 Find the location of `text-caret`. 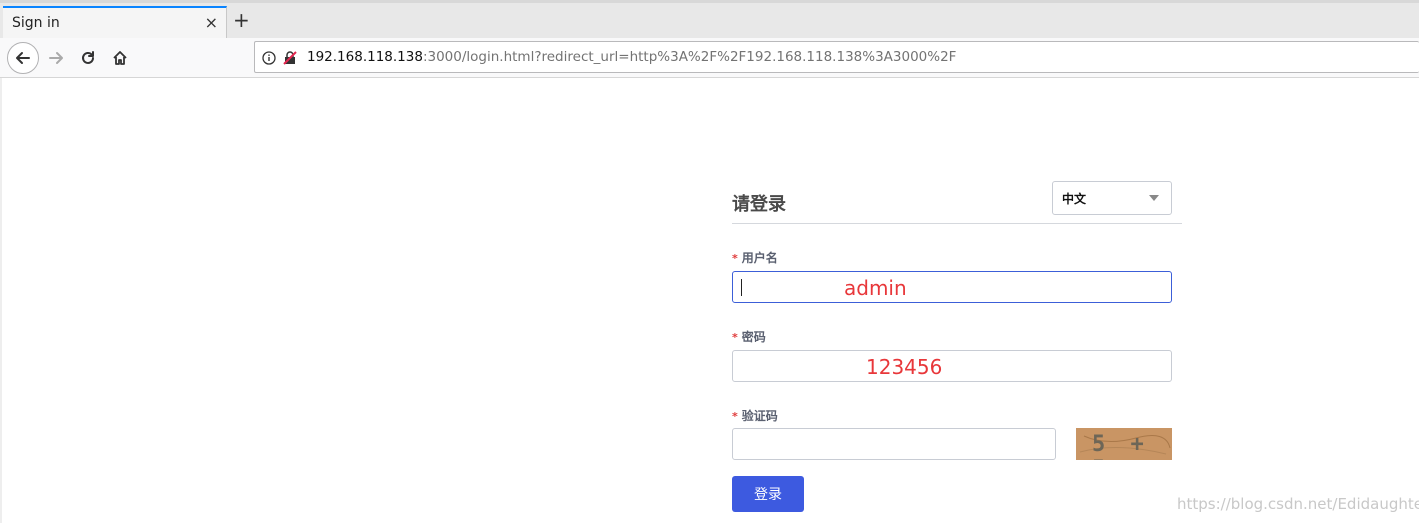

text-caret is located at coordinates (741, 287).